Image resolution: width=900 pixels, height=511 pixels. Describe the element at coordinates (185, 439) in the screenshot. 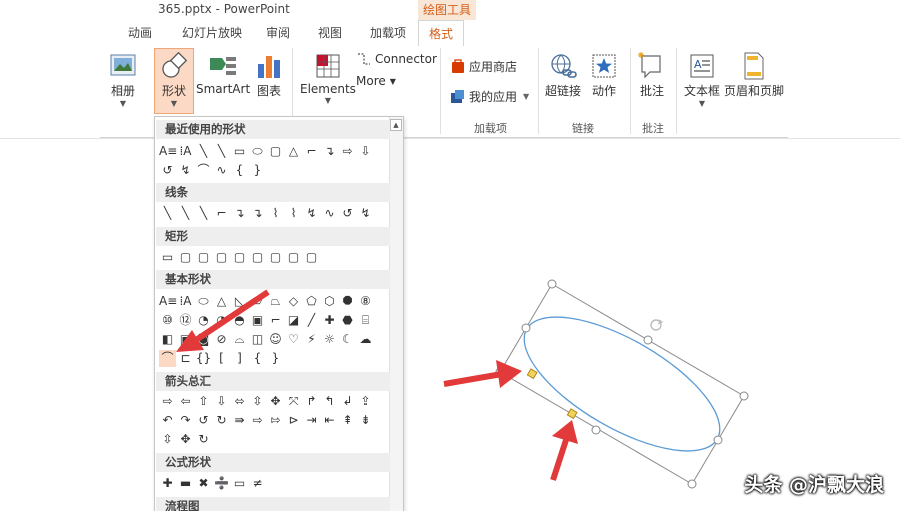

I see `shape-option: ✥` at that location.